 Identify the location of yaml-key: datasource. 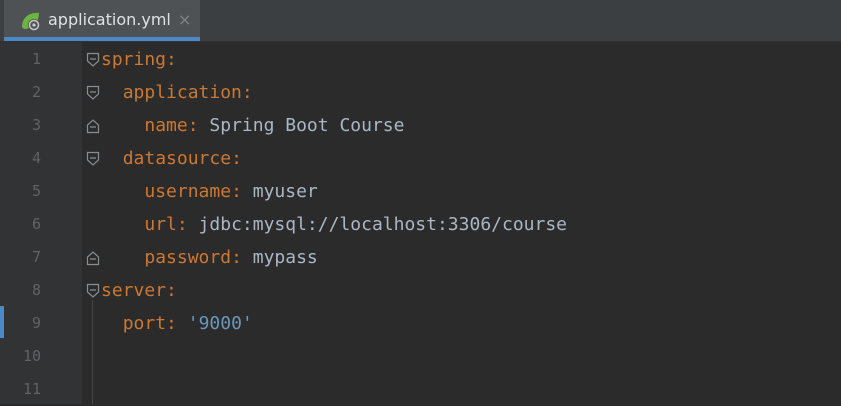
(177, 158).